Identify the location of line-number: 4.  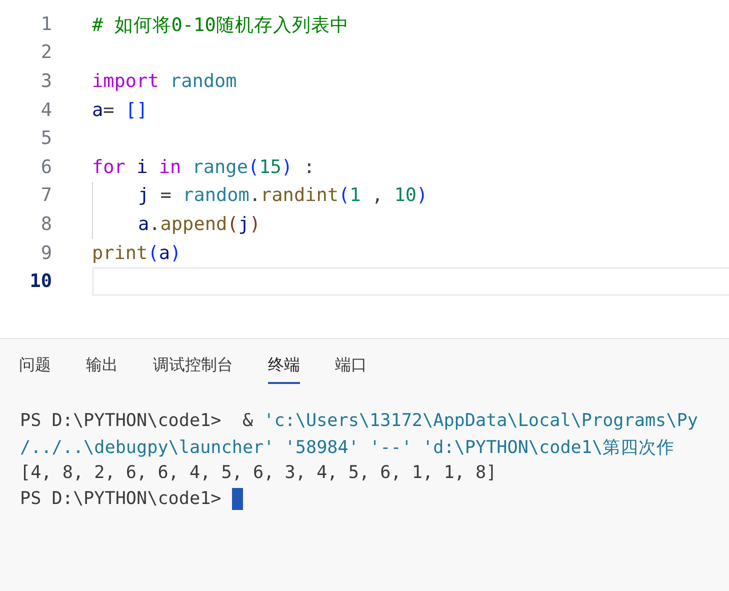
(46, 110).